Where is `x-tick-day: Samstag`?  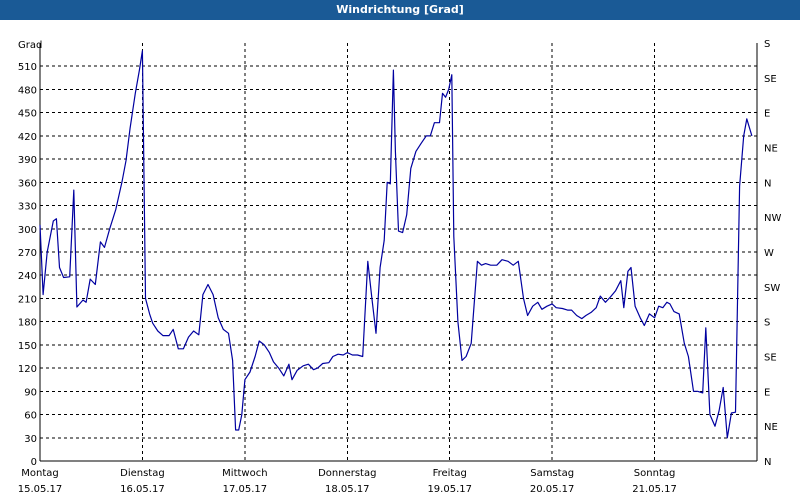
x-tick-day: Samstag is located at coordinates (552, 473).